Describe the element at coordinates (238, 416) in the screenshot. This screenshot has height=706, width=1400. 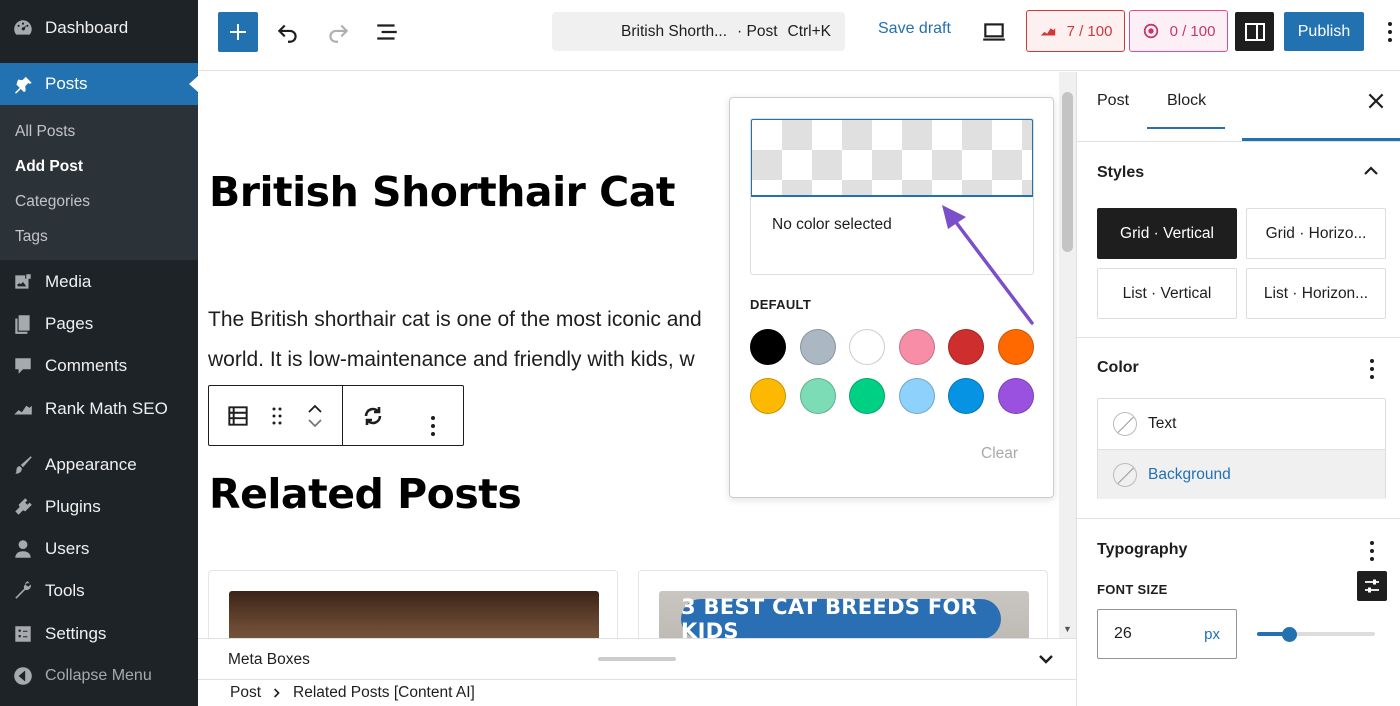
I see `block-type-button` at that location.